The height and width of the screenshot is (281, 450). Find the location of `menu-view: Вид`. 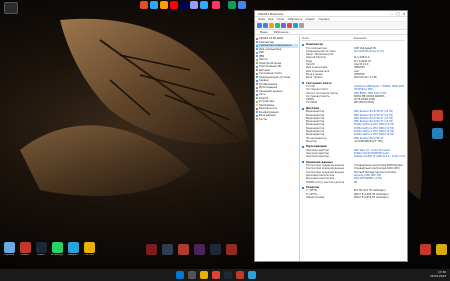

menu-view: Вид is located at coordinates (270, 19).